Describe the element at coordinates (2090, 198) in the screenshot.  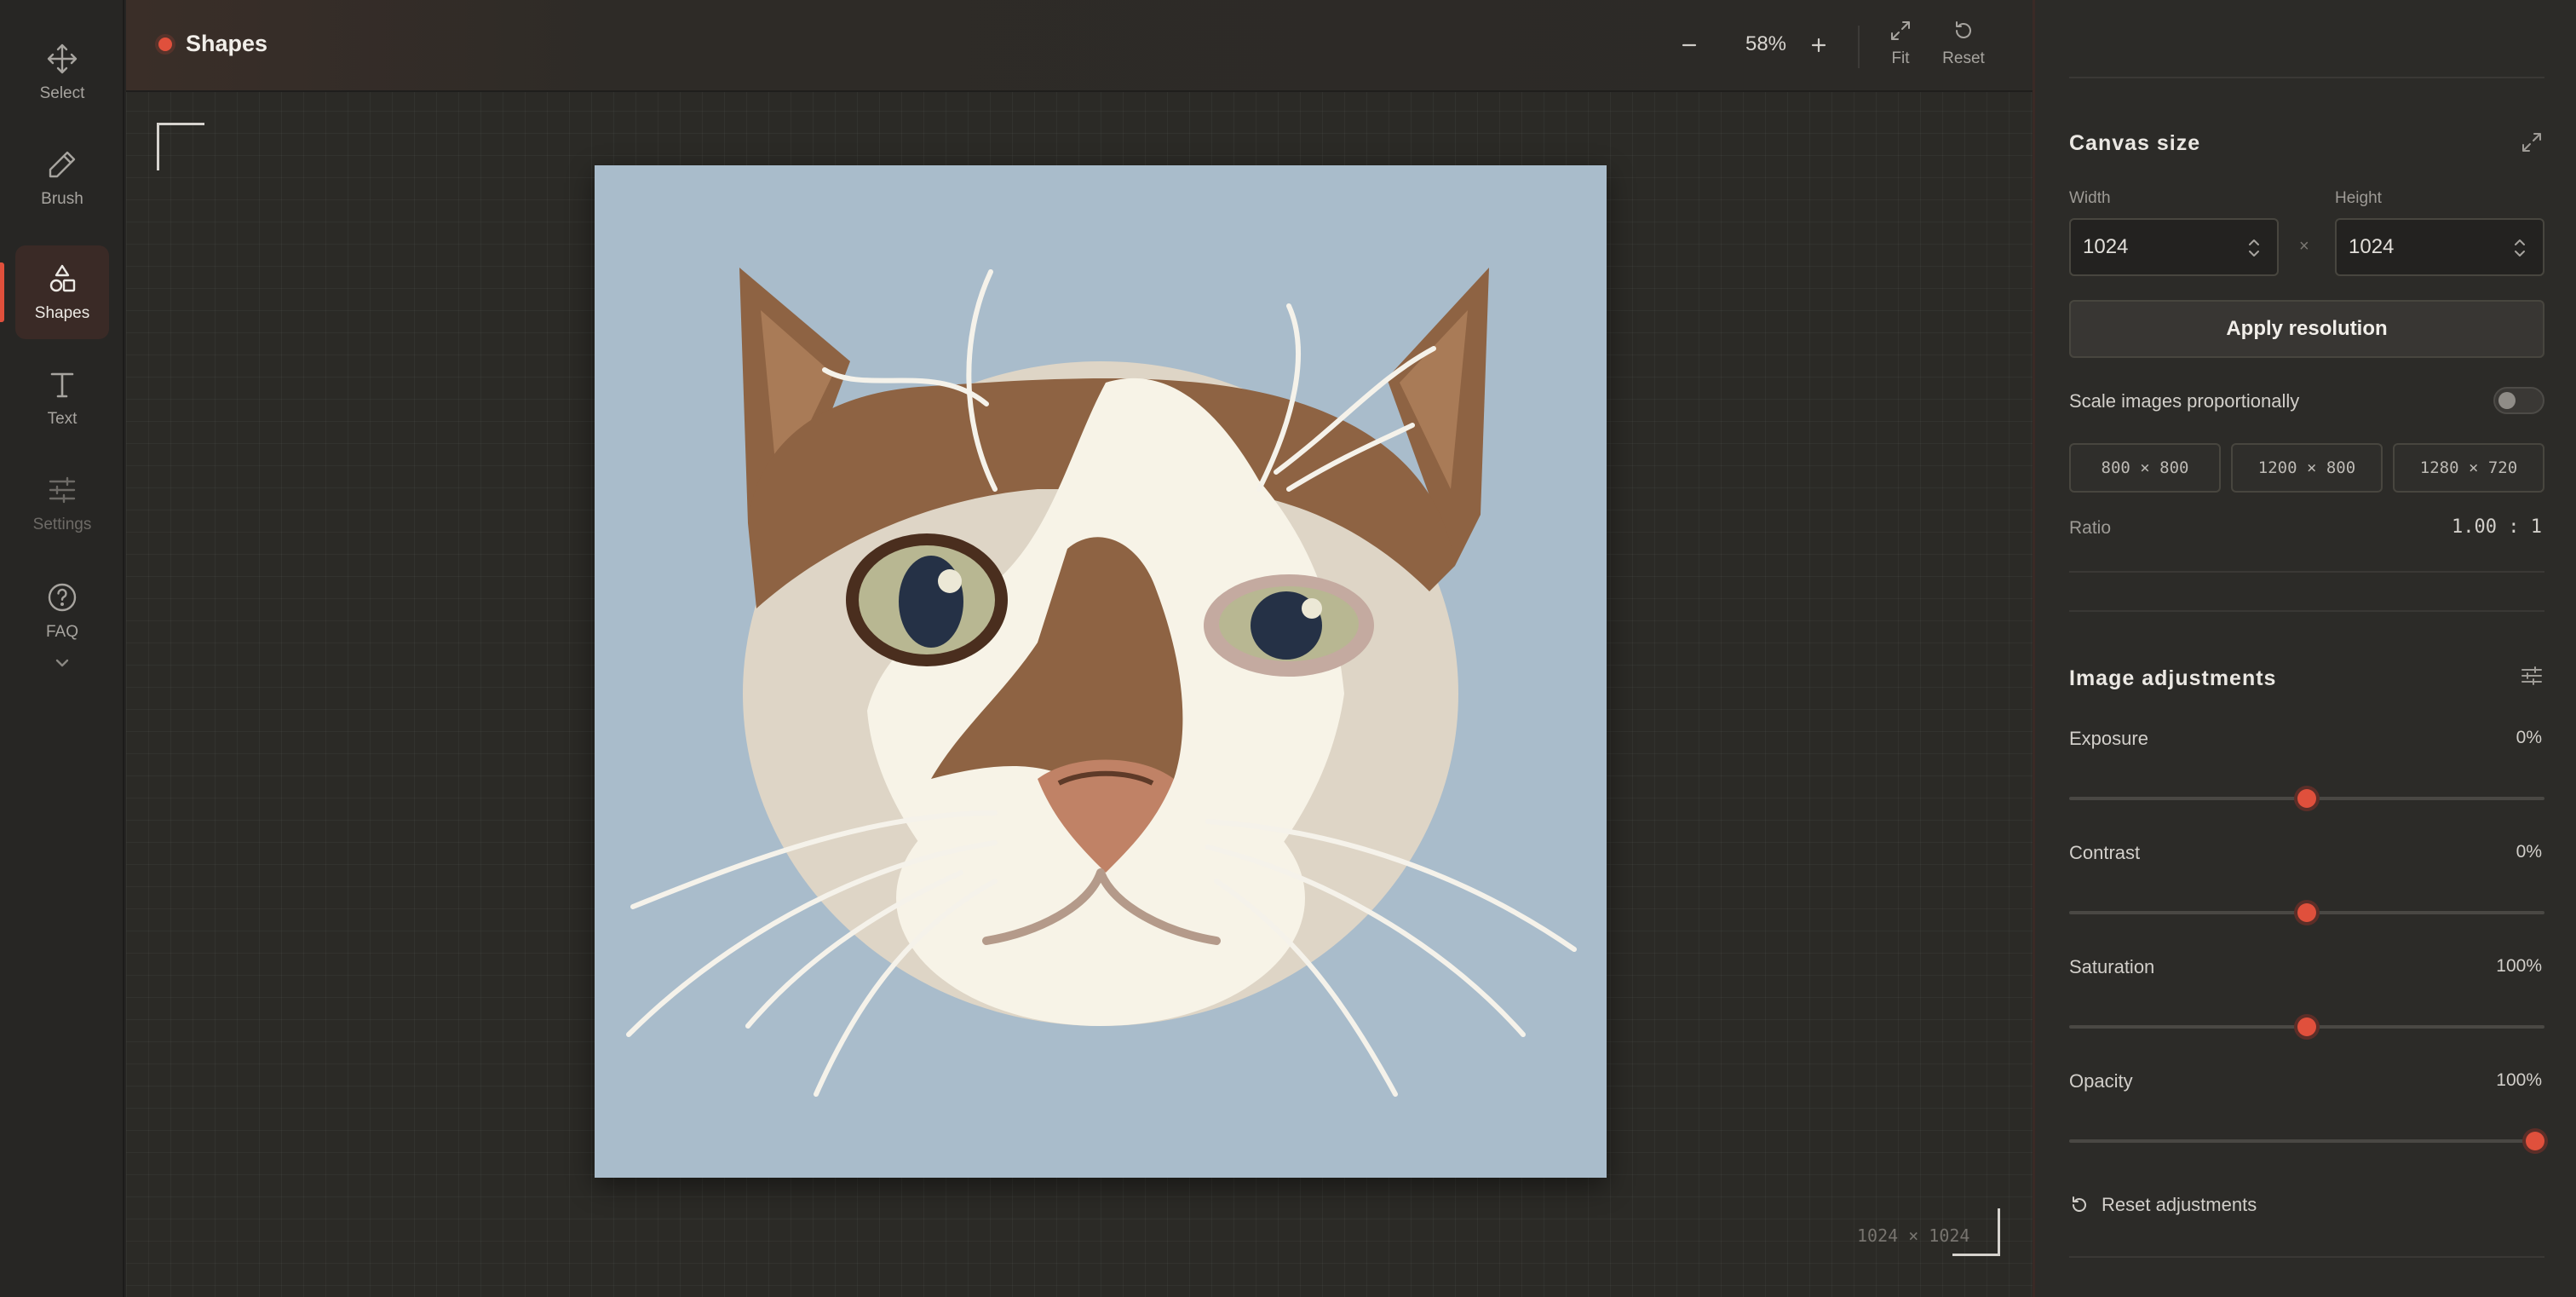
I see `width-label: Width` at that location.